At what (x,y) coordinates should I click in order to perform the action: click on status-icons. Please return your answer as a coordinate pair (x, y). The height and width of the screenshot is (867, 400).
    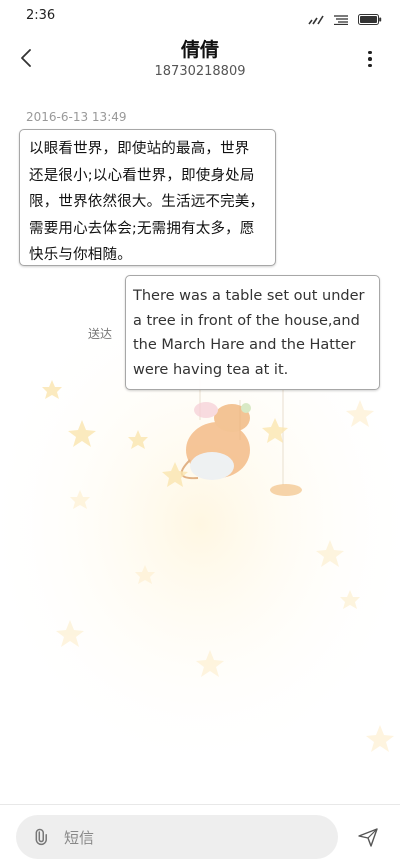
    Looking at the image, I should click on (345, 19).